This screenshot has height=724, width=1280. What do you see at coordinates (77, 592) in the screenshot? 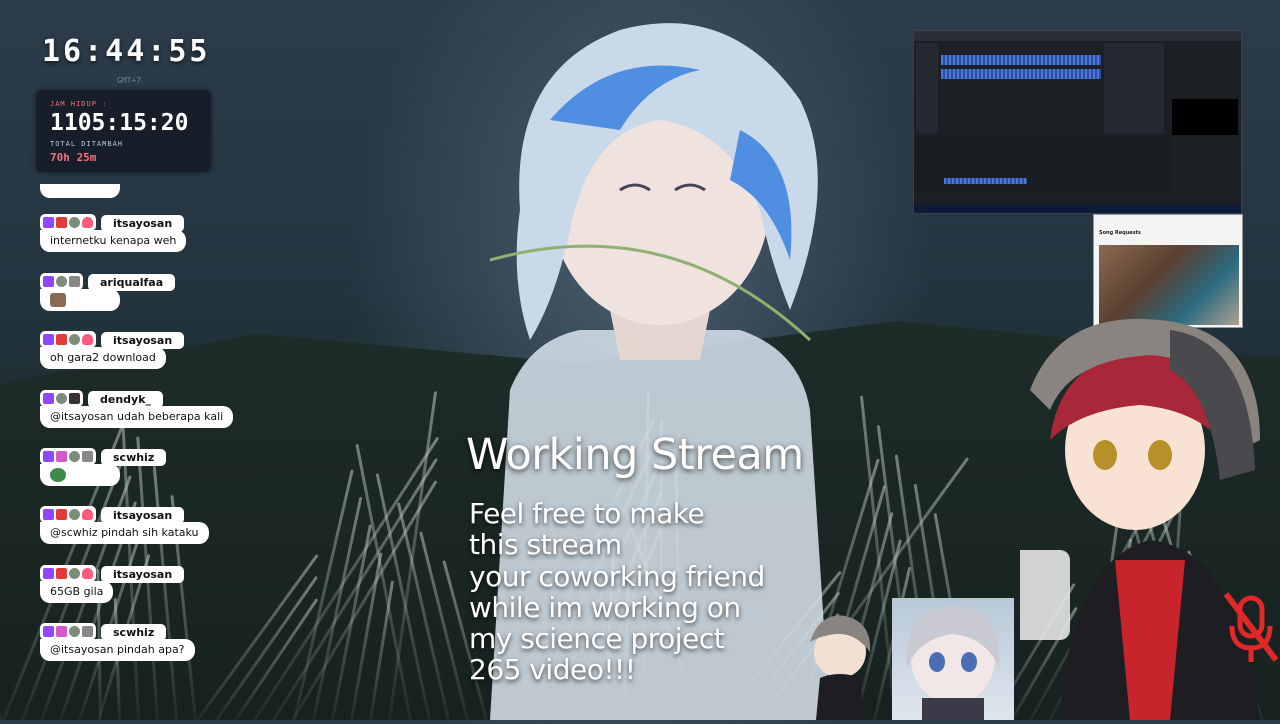
I see `chat-text: 65GB gila` at bounding box center [77, 592].